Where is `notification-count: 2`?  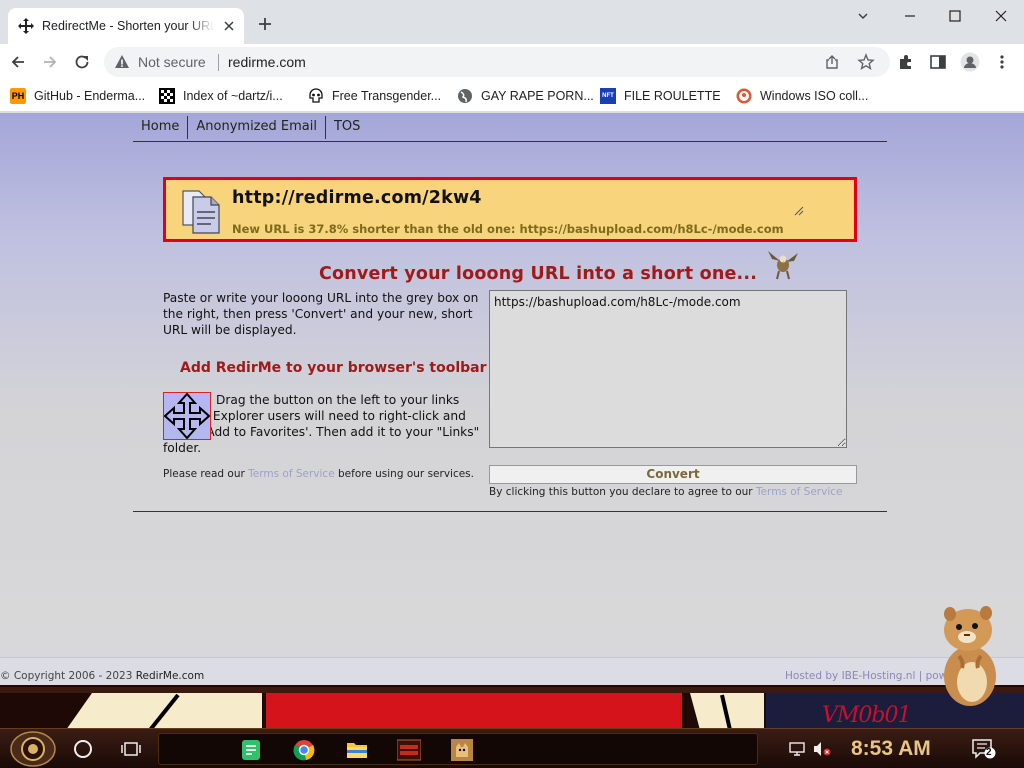
notification-count: 2 is located at coordinates (989, 752).